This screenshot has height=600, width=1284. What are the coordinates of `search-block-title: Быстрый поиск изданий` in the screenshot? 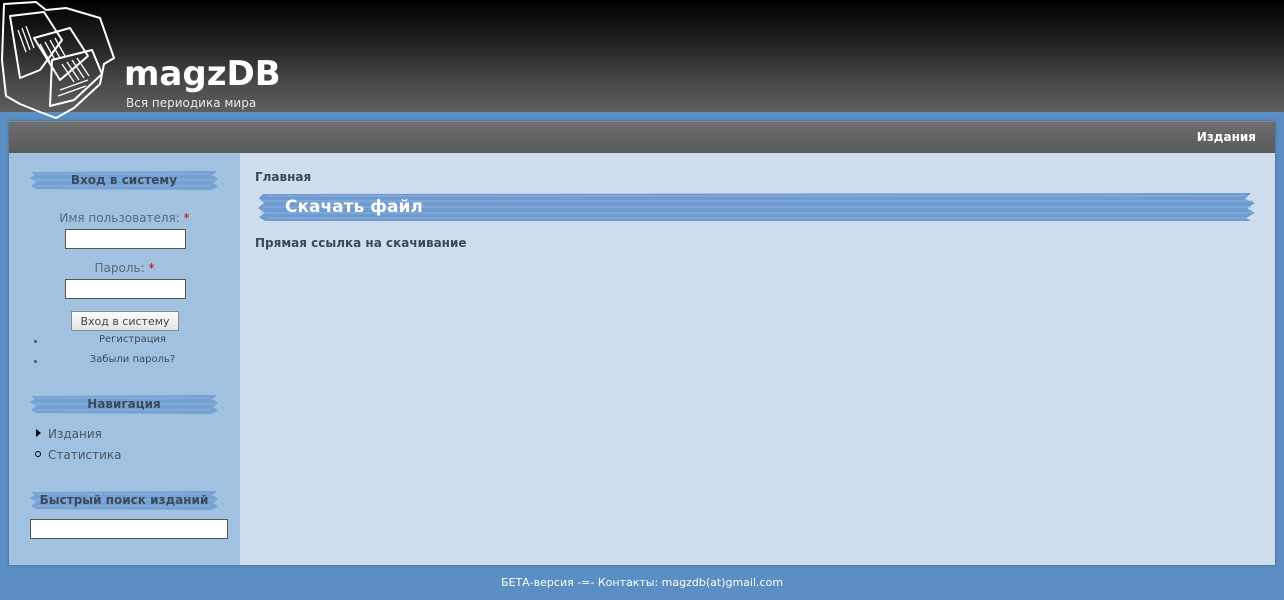 It's located at (124, 500).